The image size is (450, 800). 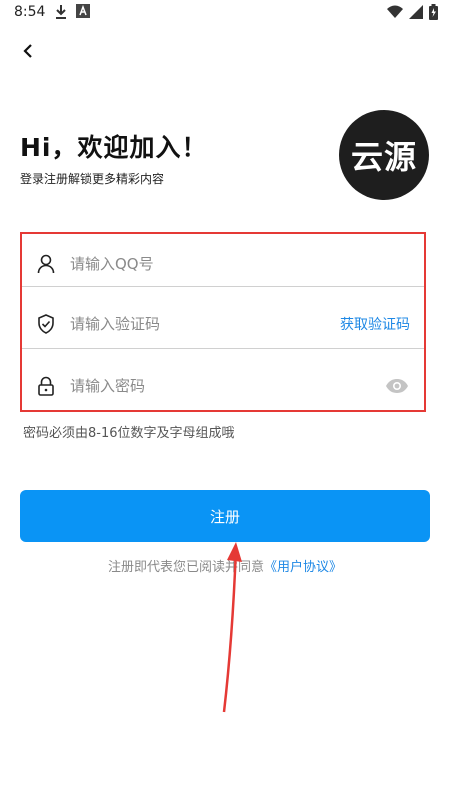 I want to click on logo-text: 云源, so click(x=383, y=157).